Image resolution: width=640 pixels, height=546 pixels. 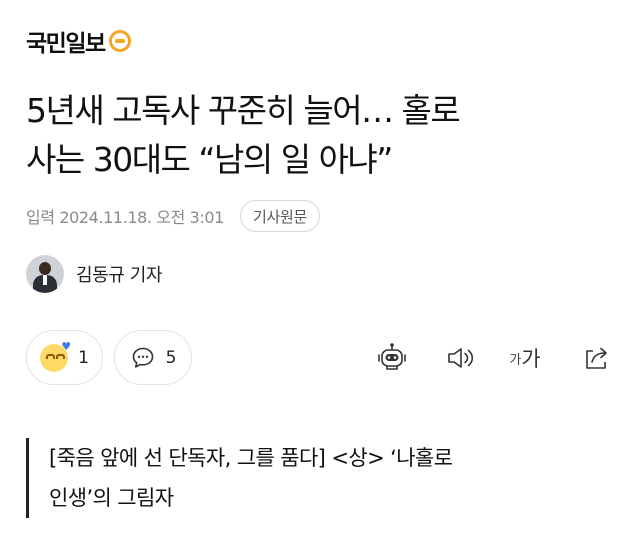 I want to click on reaction-count: 1, so click(x=83, y=357).